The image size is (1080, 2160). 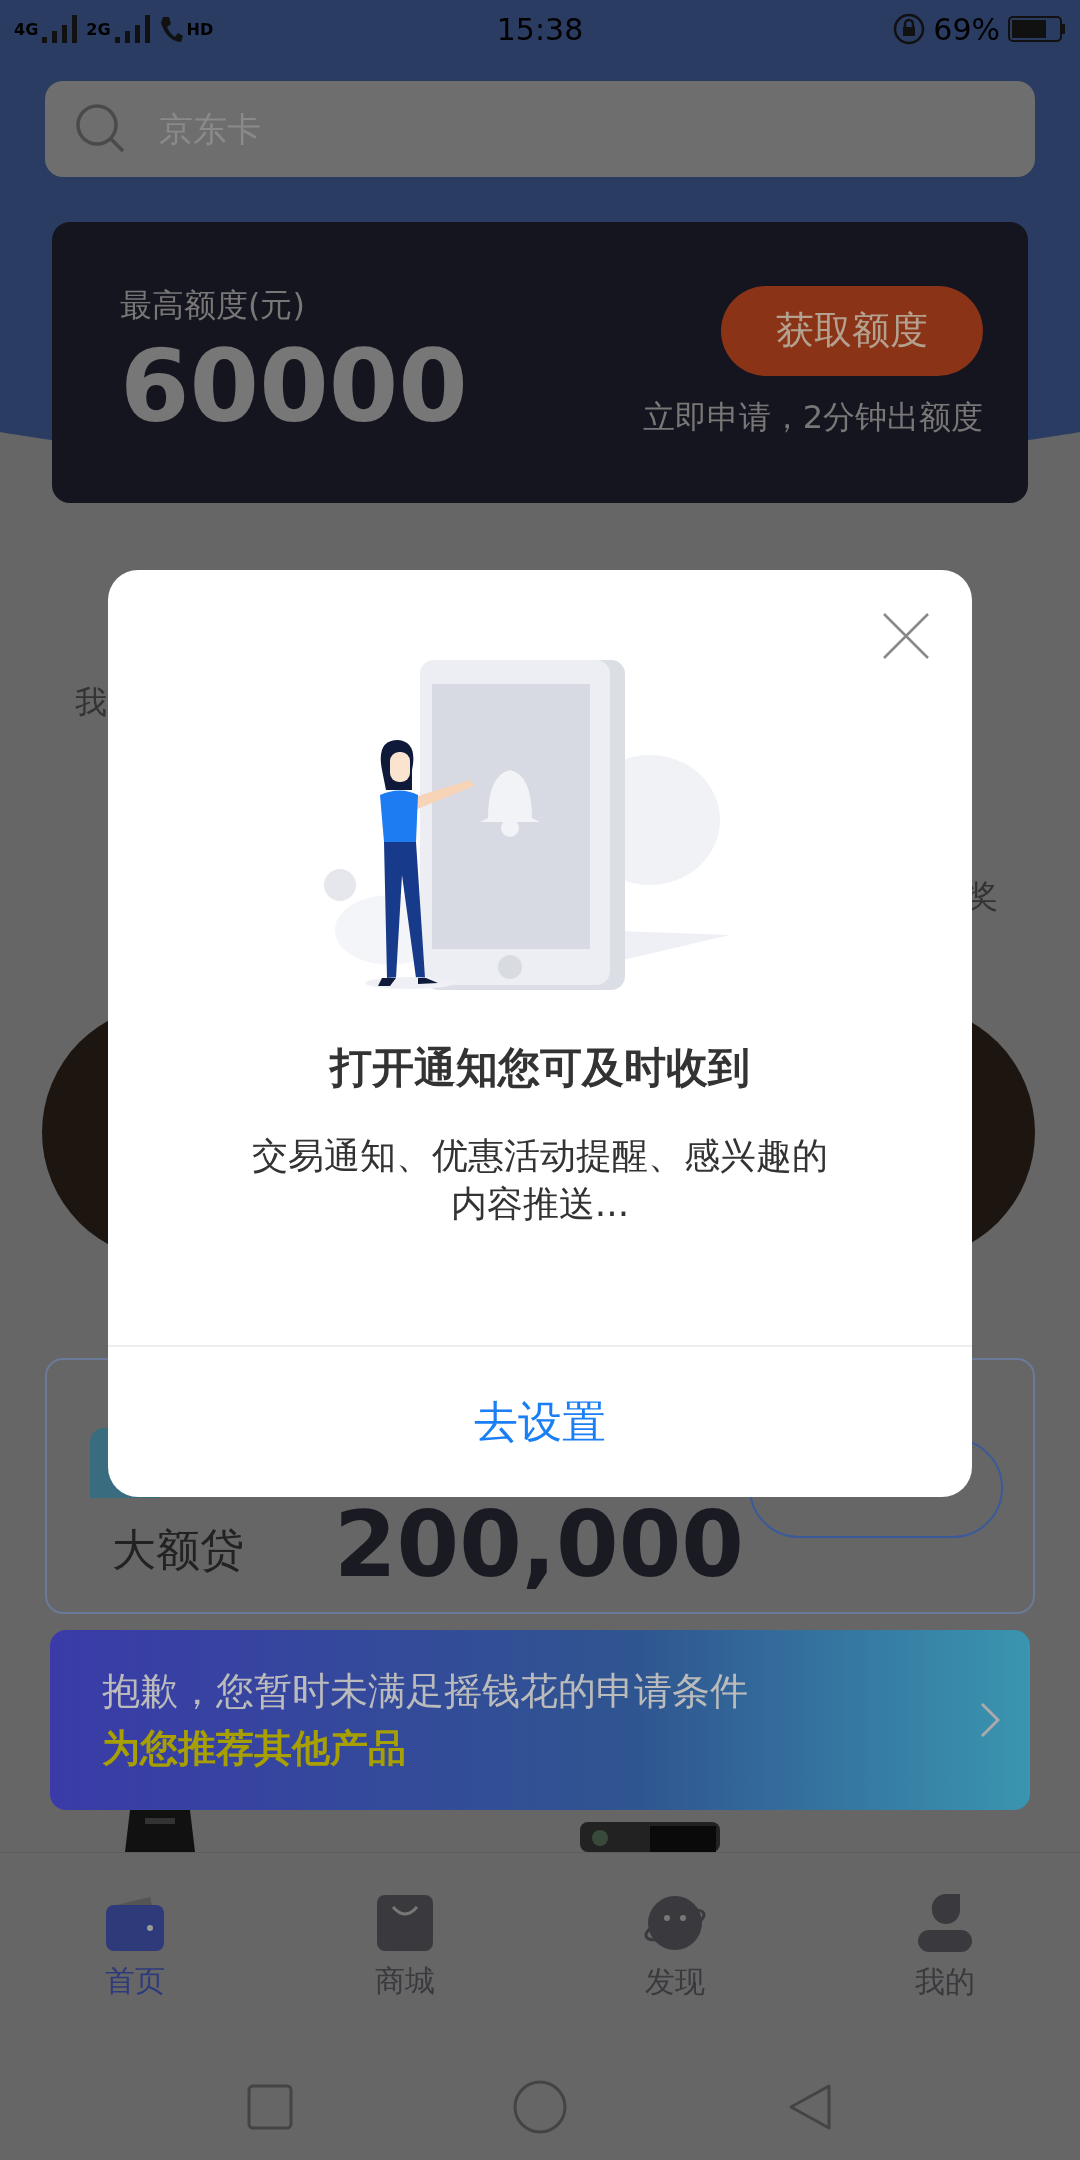 What do you see at coordinates (200, 29) in the screenshot?
I see `hd-label: HD` at bounding box center [200, 29].